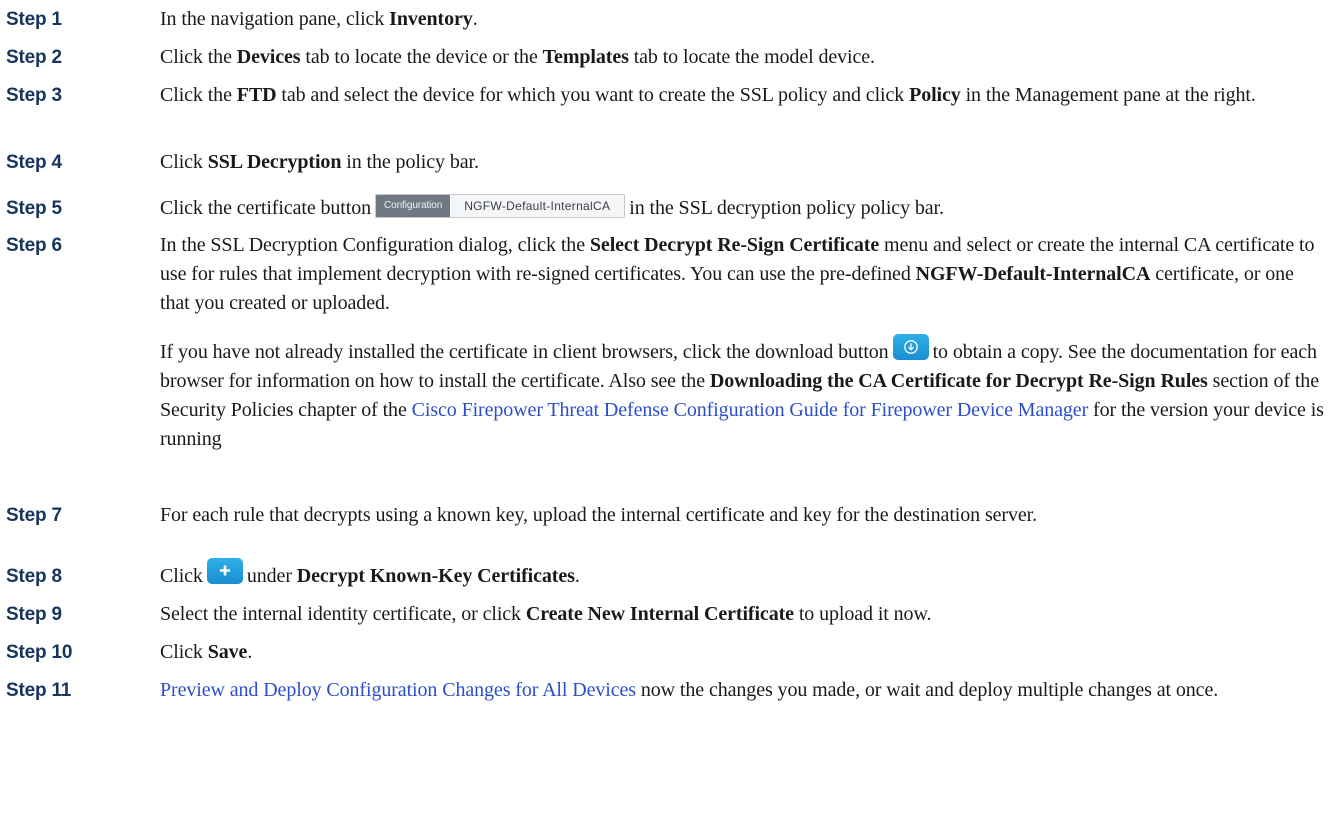 The image size is (1328, 823). What do you see at coordinates (34, 208) in the screenshot?
I see `step-label: Step 5` at bounding box center [34, 208].